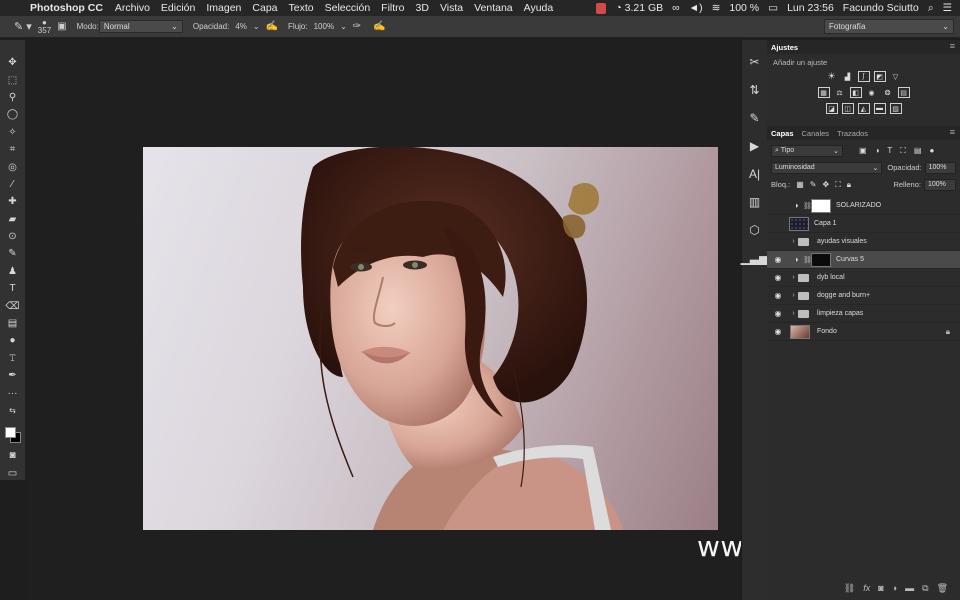  I want to click on menu-filtro: Filtro, so click(392, 8).